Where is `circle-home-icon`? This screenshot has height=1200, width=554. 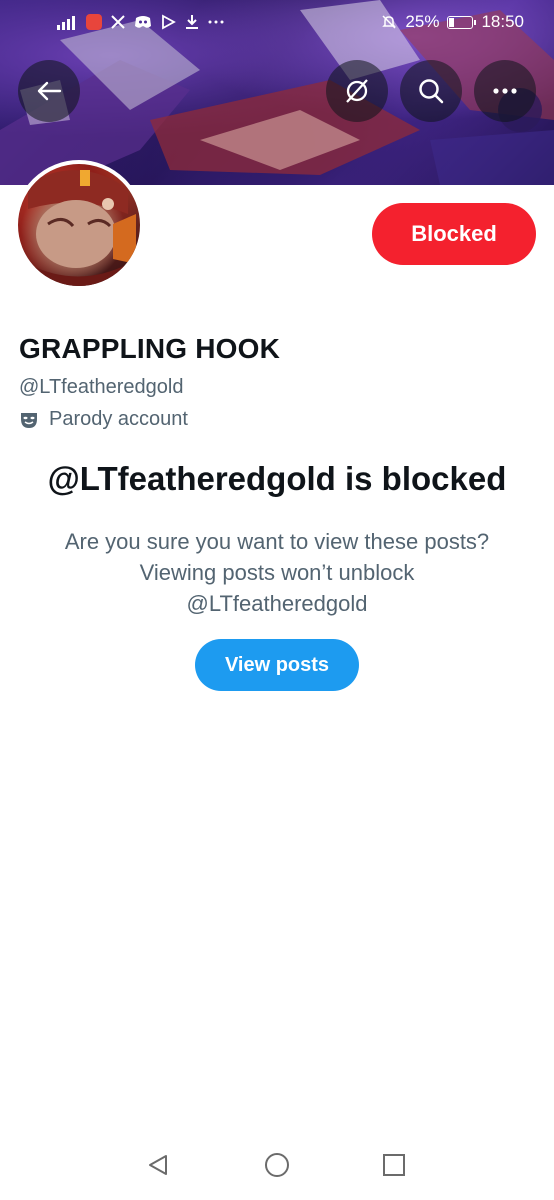 circle-home-icon is located at coordinates (277, 1165).